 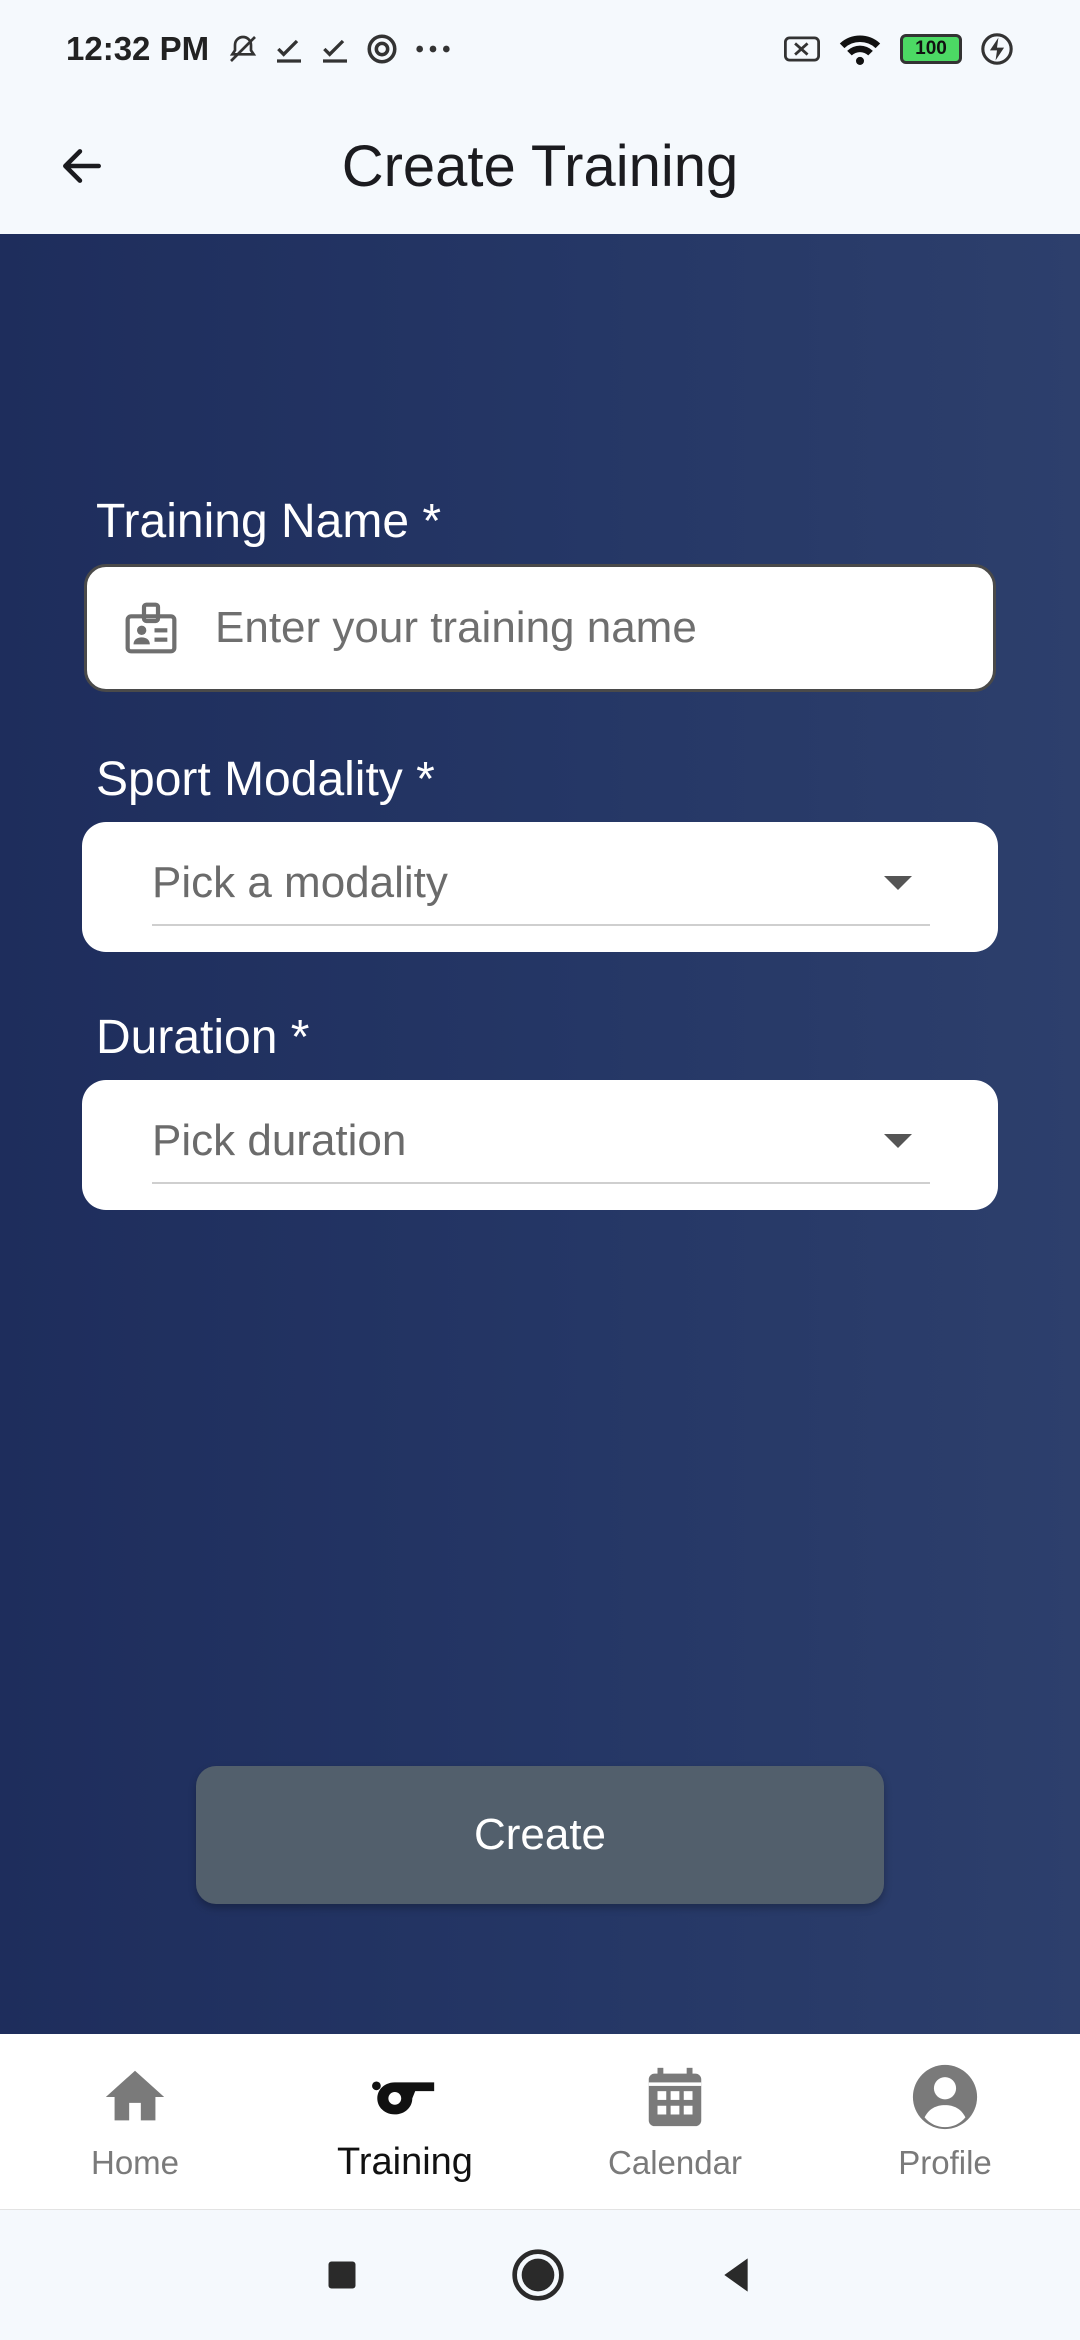 I want to click on arrow-left-icon, so click(x=82, y=166).